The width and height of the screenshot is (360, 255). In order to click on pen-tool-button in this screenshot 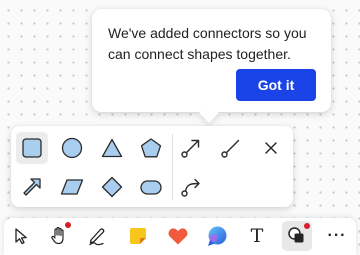, I will do `click(97, 236)`.